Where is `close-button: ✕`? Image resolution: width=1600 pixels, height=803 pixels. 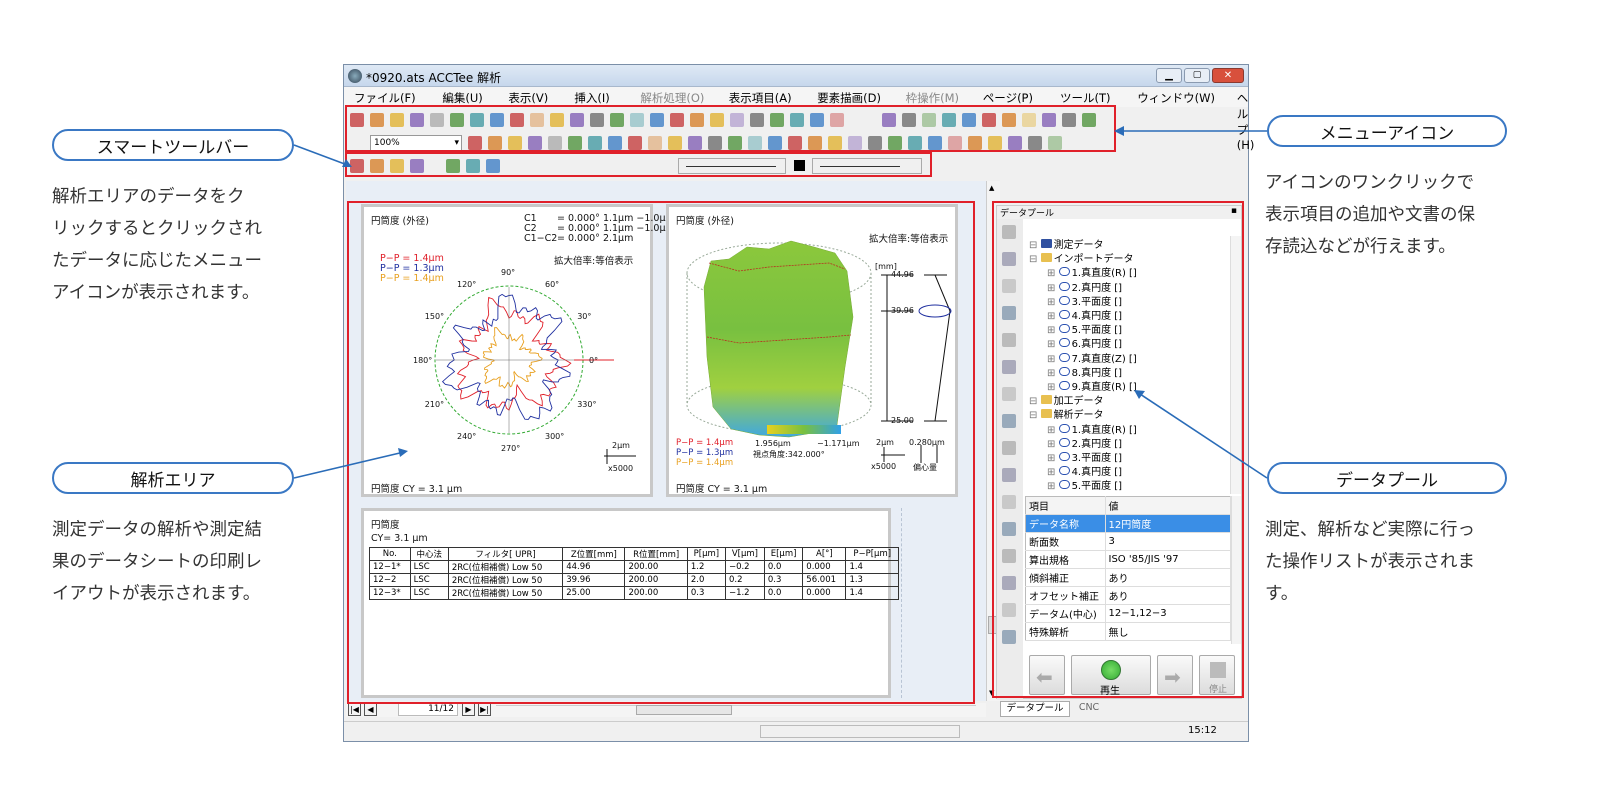
close-button: ✕ is located at coordinates (1228, 75).